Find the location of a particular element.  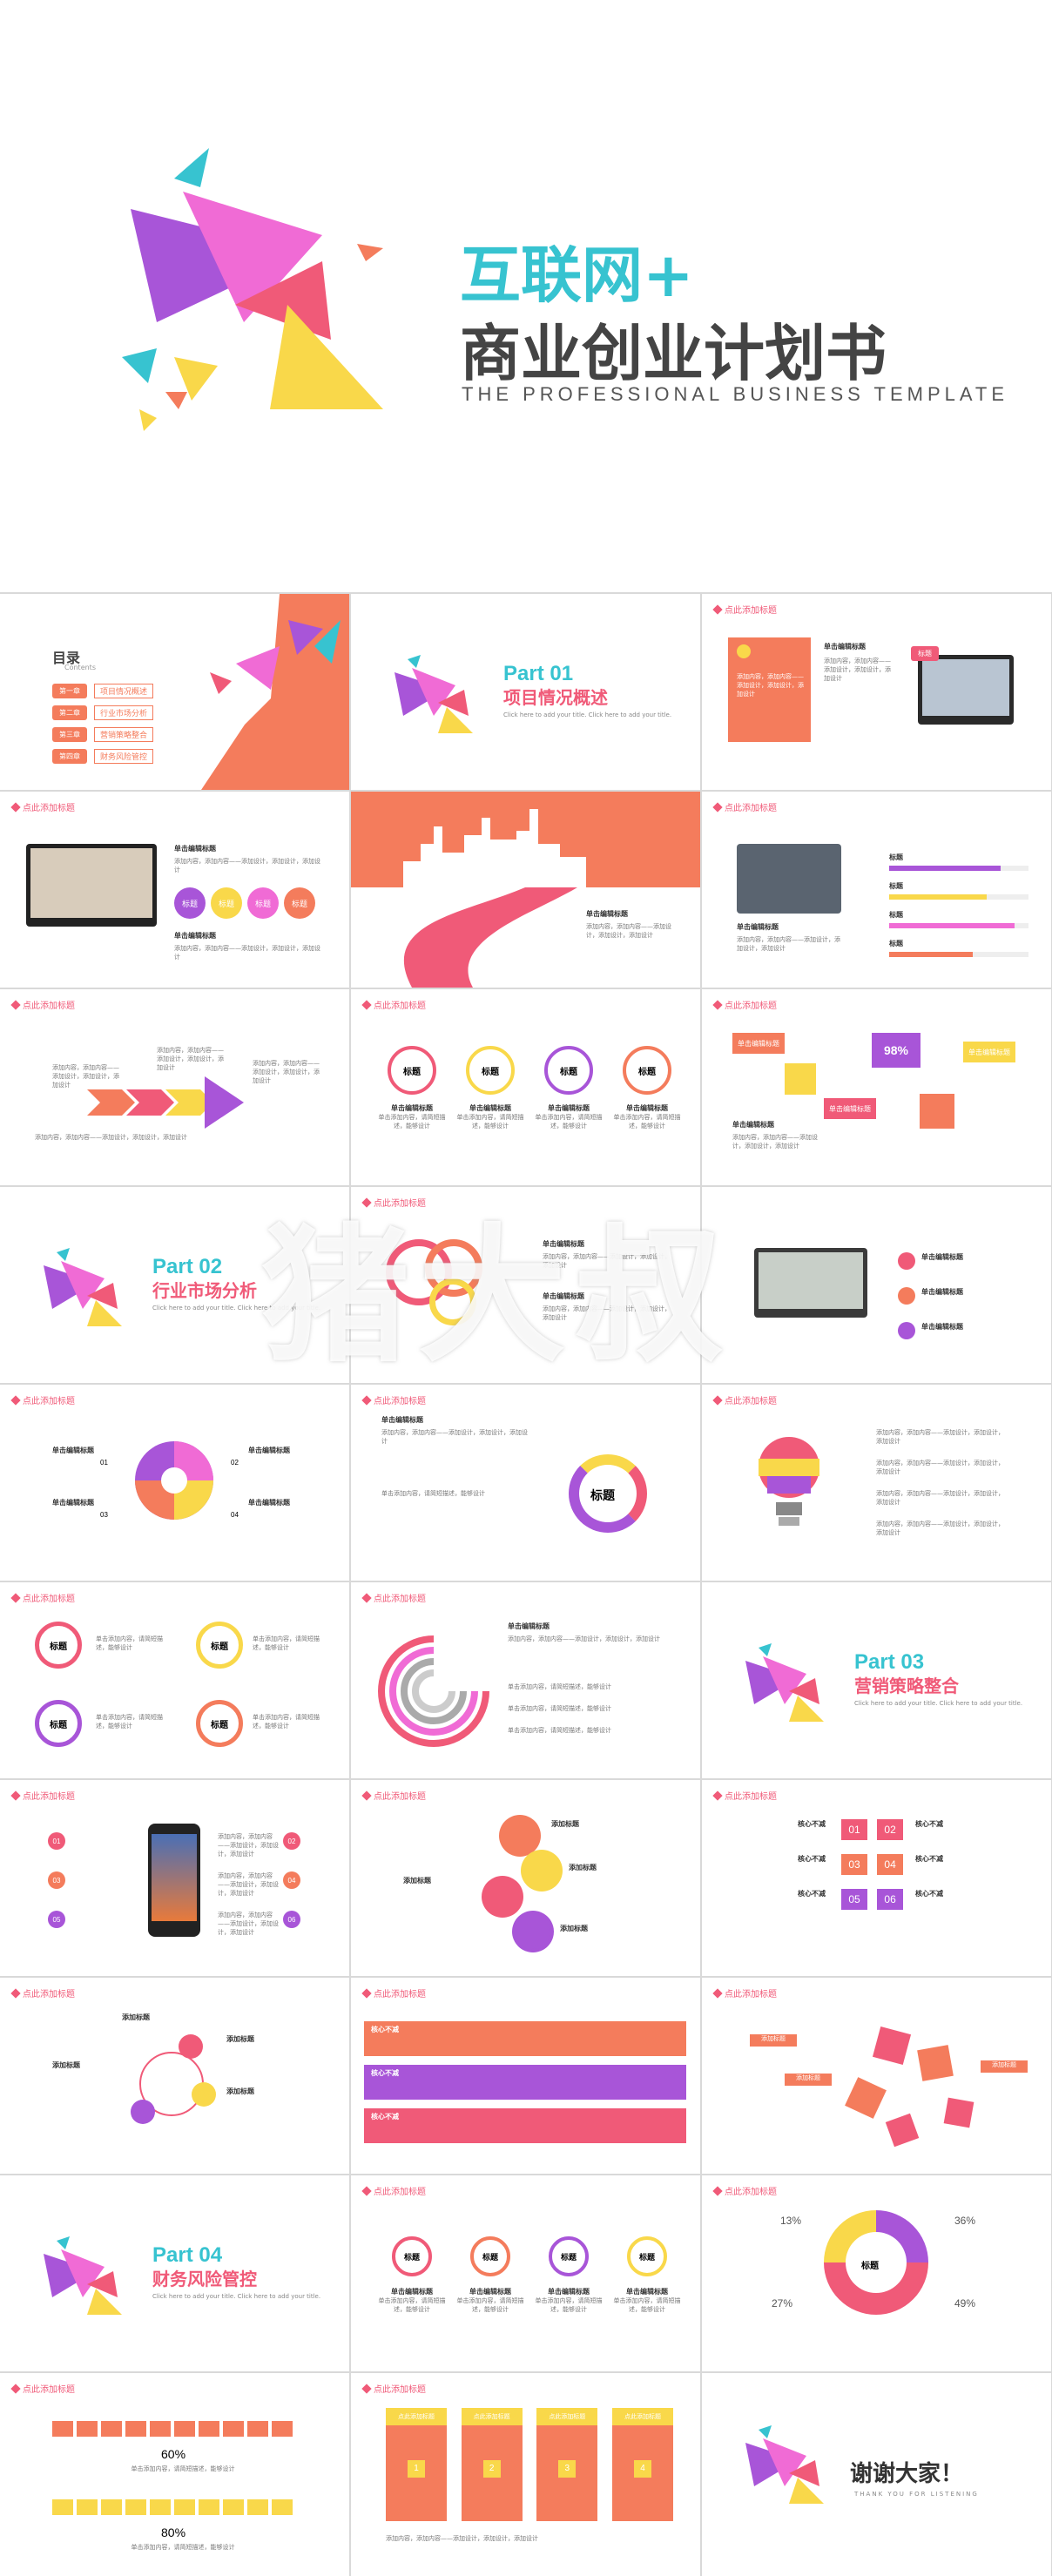

part-number: Part 04 is located at coordinates (188, 2255).